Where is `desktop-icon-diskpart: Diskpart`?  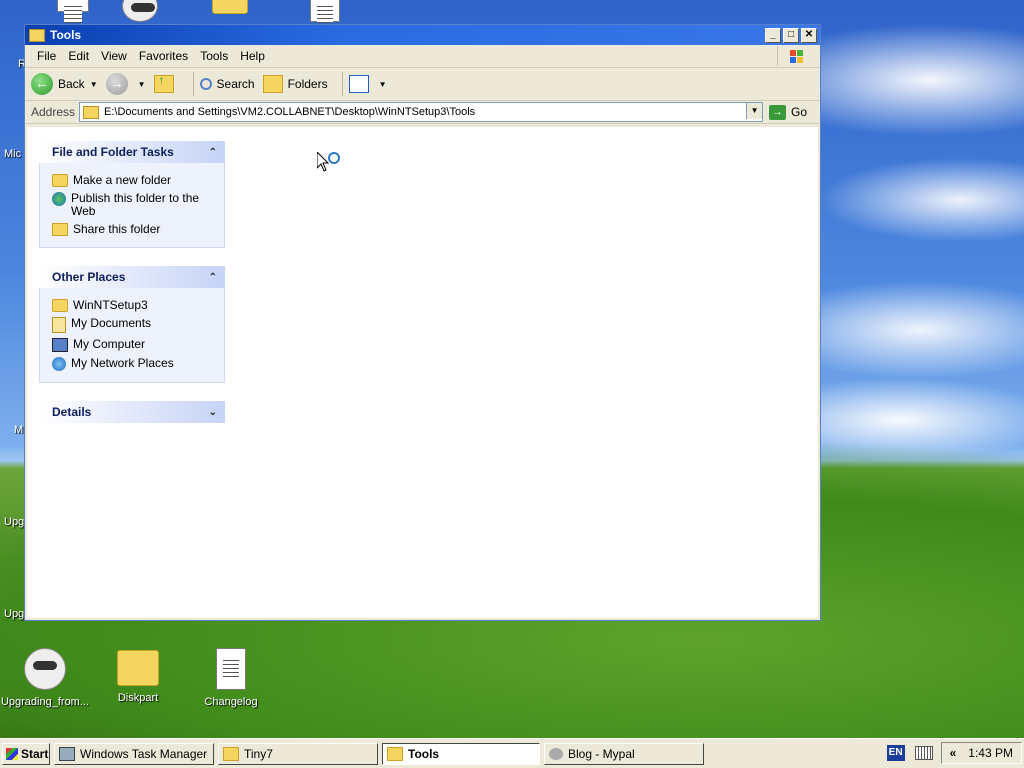
desktop-icon-diskpart: Diskpart is located at coordinates (138, 677).